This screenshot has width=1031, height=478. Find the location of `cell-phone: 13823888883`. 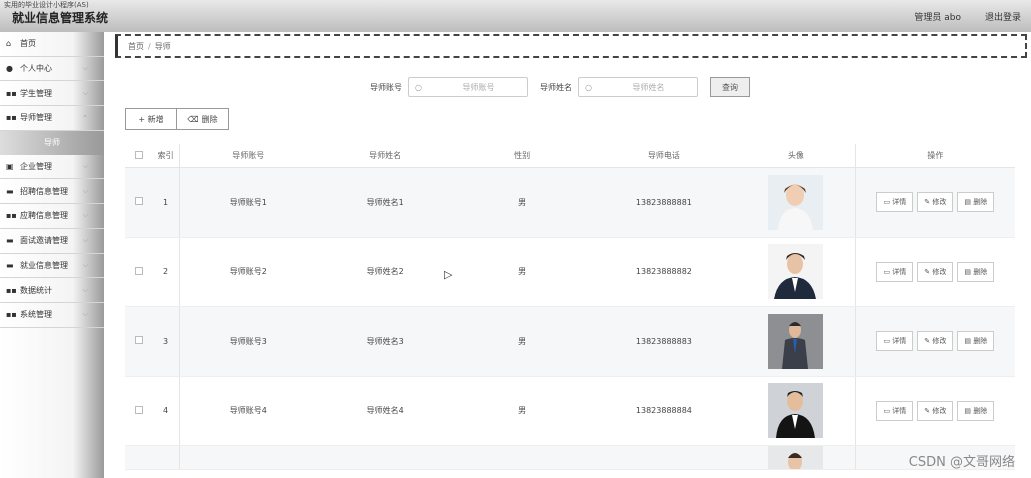

cell-phone: 13823888883 is located at coordinates (663, 341).